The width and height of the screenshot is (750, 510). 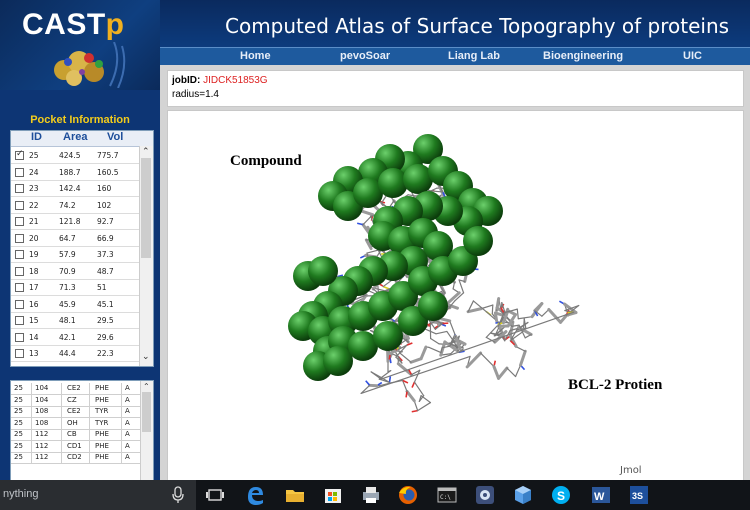 I want to click on atom-cell: CE2, so click(x=74, y=388).